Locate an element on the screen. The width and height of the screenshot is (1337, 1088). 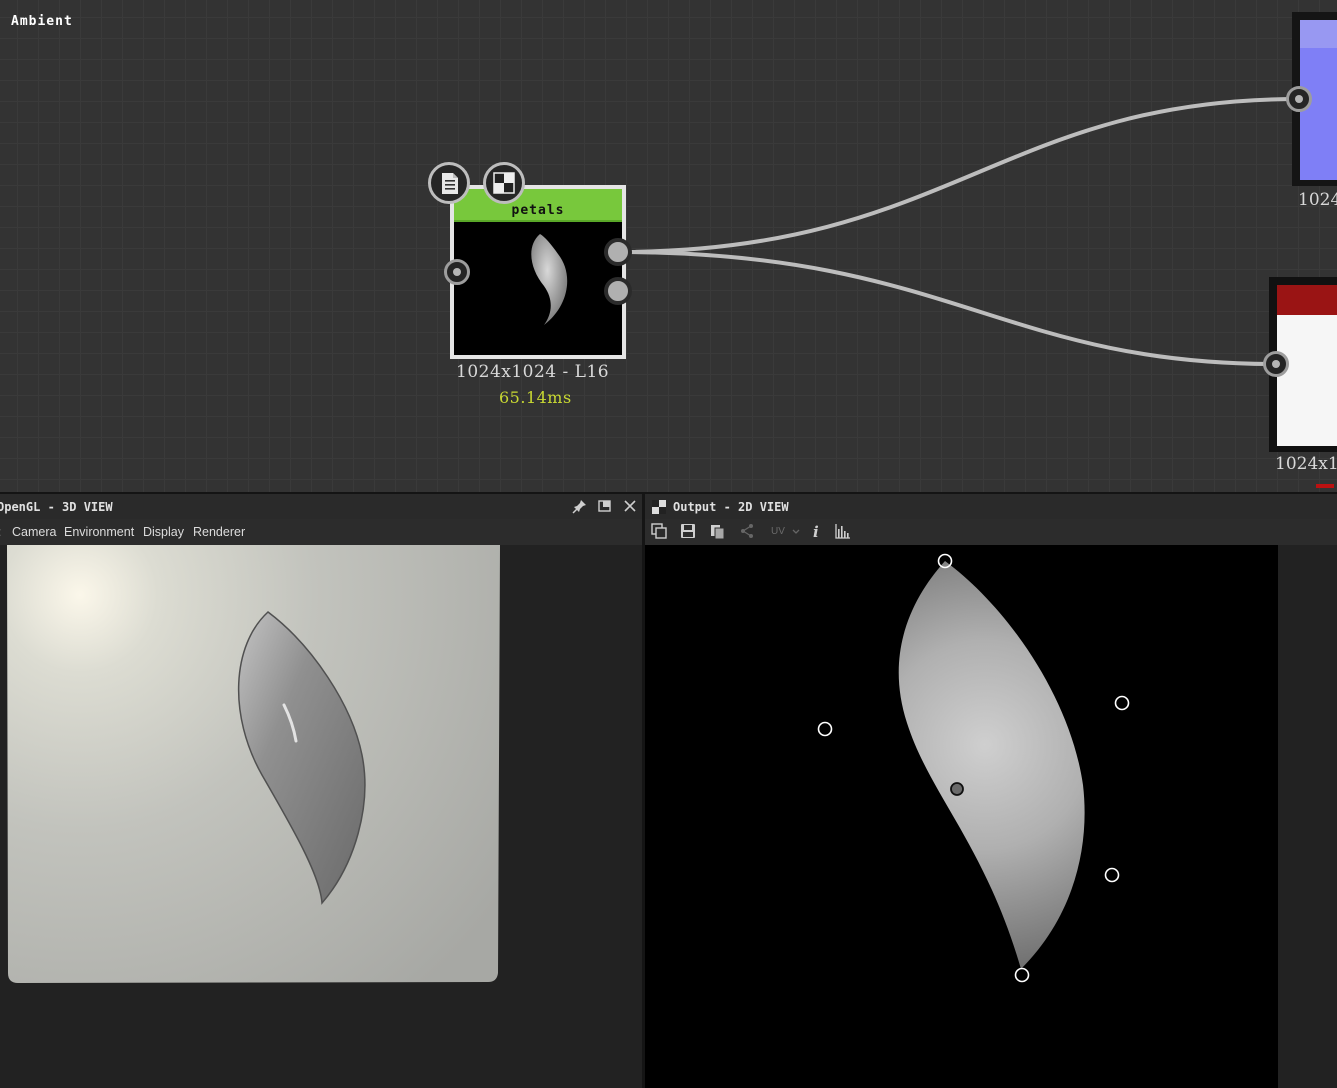
svg-text: i is located at coordinates (816, 531).